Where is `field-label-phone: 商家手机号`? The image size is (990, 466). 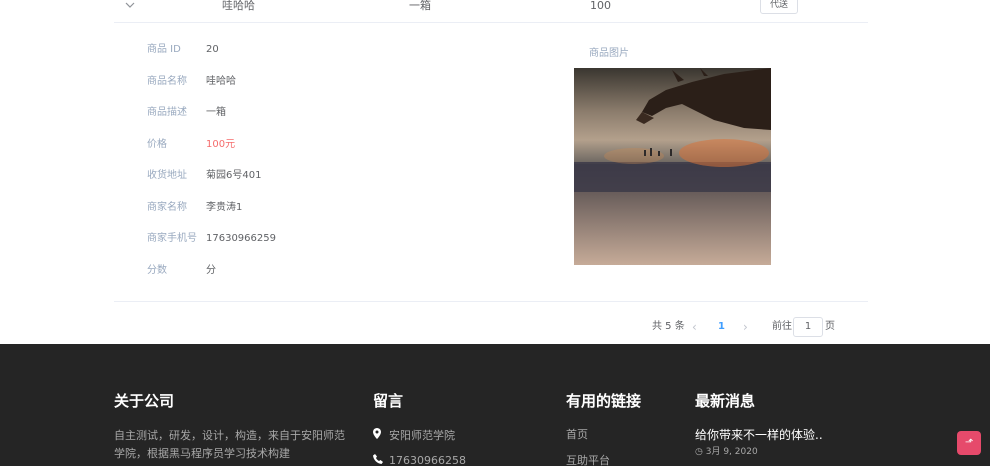 field-label-phone: 商家手机号 is located at coordinates (172, 238).